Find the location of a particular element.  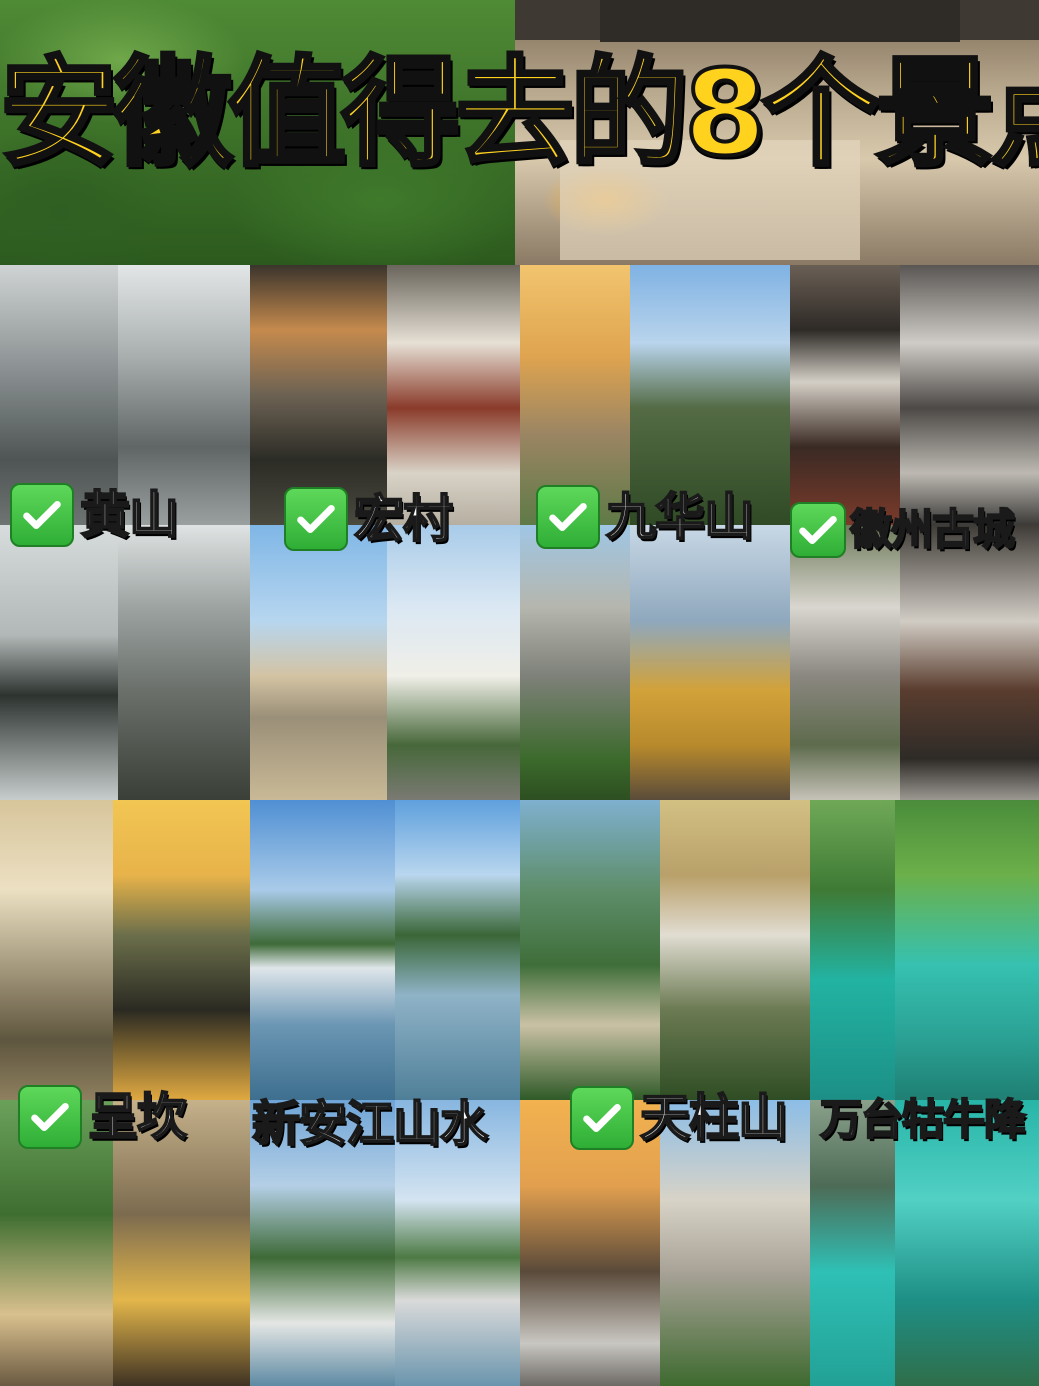

spot-name: 万台牯牛降 is located at coordinates (923, 1119).